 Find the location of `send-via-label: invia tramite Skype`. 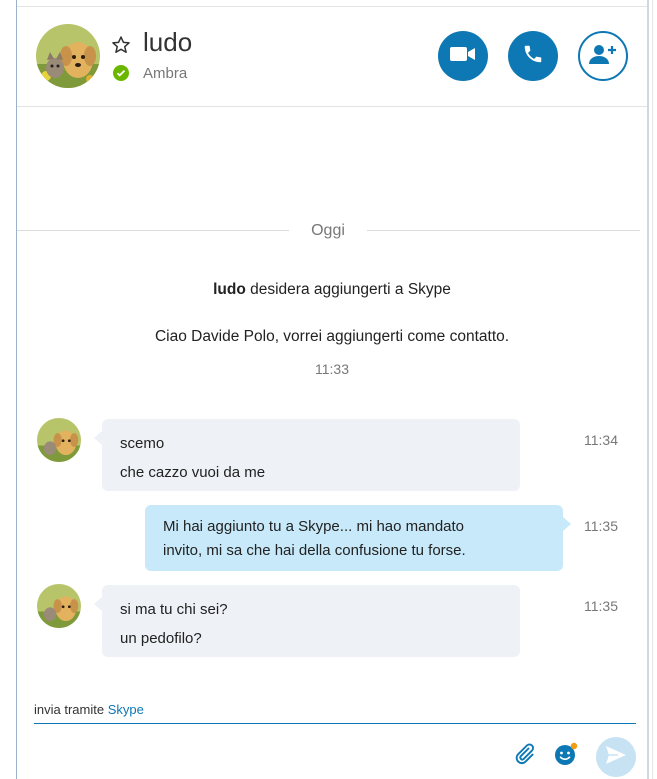

send-via-label: invia tramite Skype is located at coordinates (89, 709).